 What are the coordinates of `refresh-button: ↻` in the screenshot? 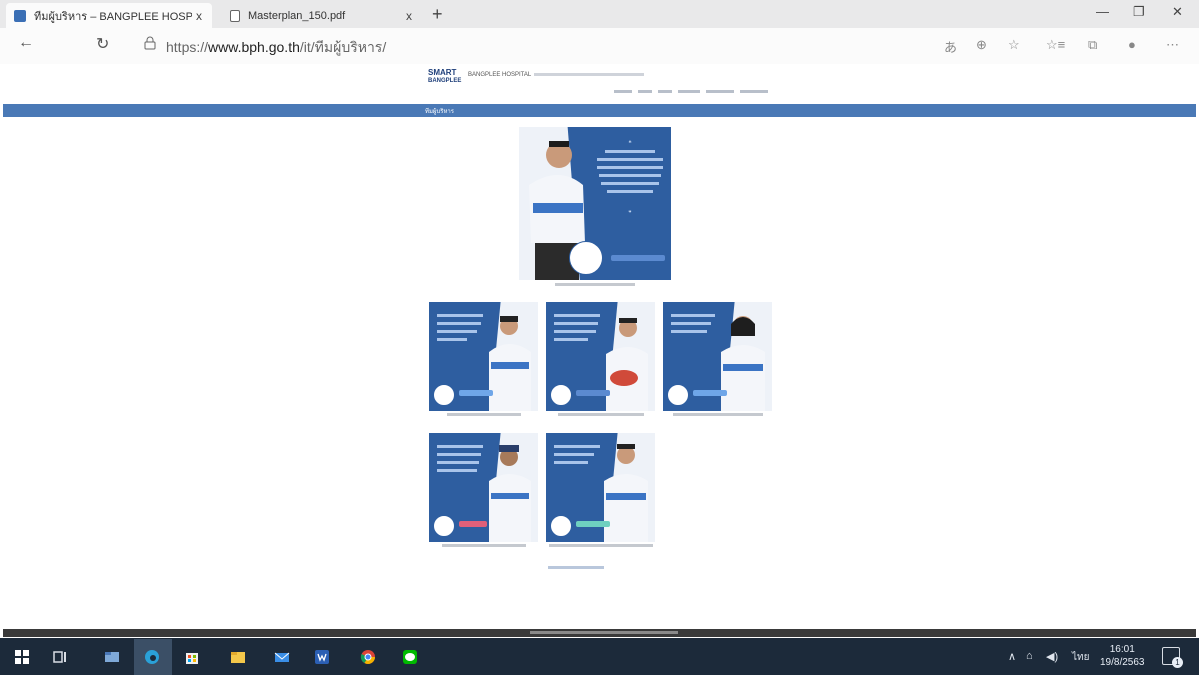 It's located at (102, 44).